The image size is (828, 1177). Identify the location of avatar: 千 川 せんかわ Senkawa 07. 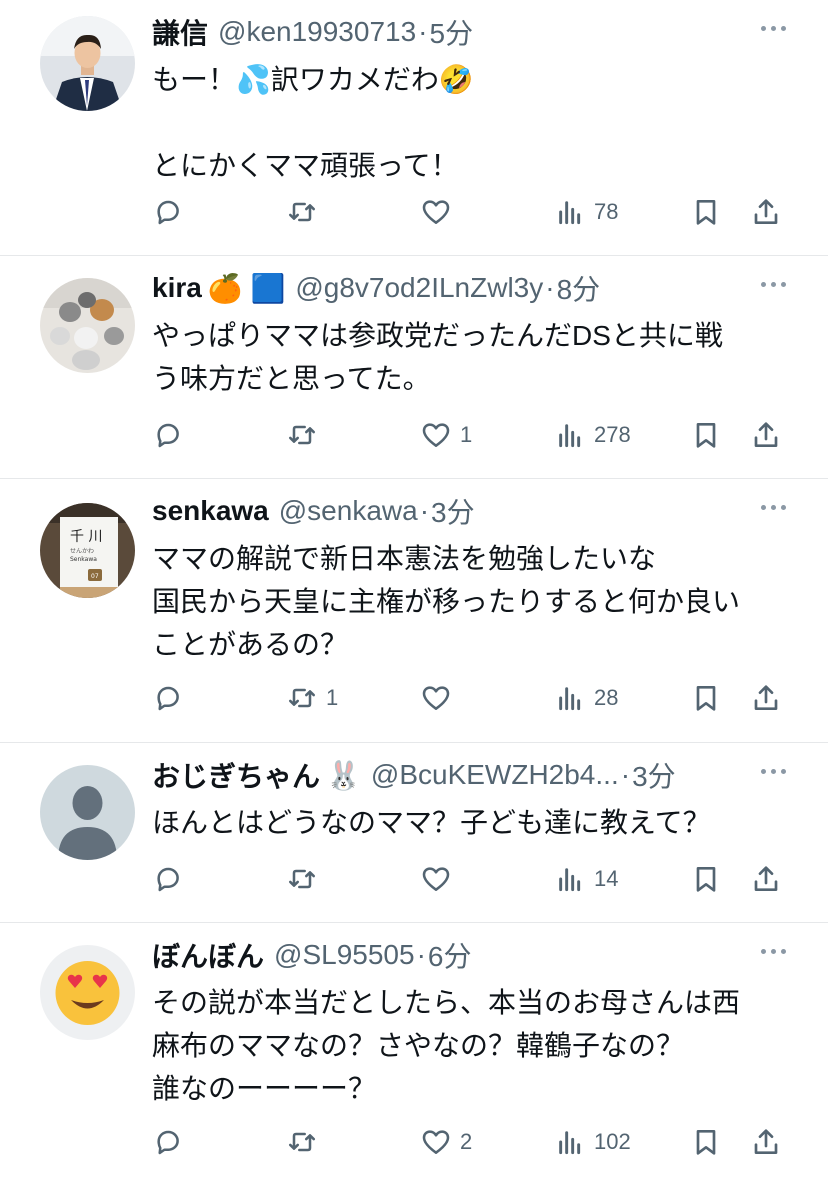
(87, 550).